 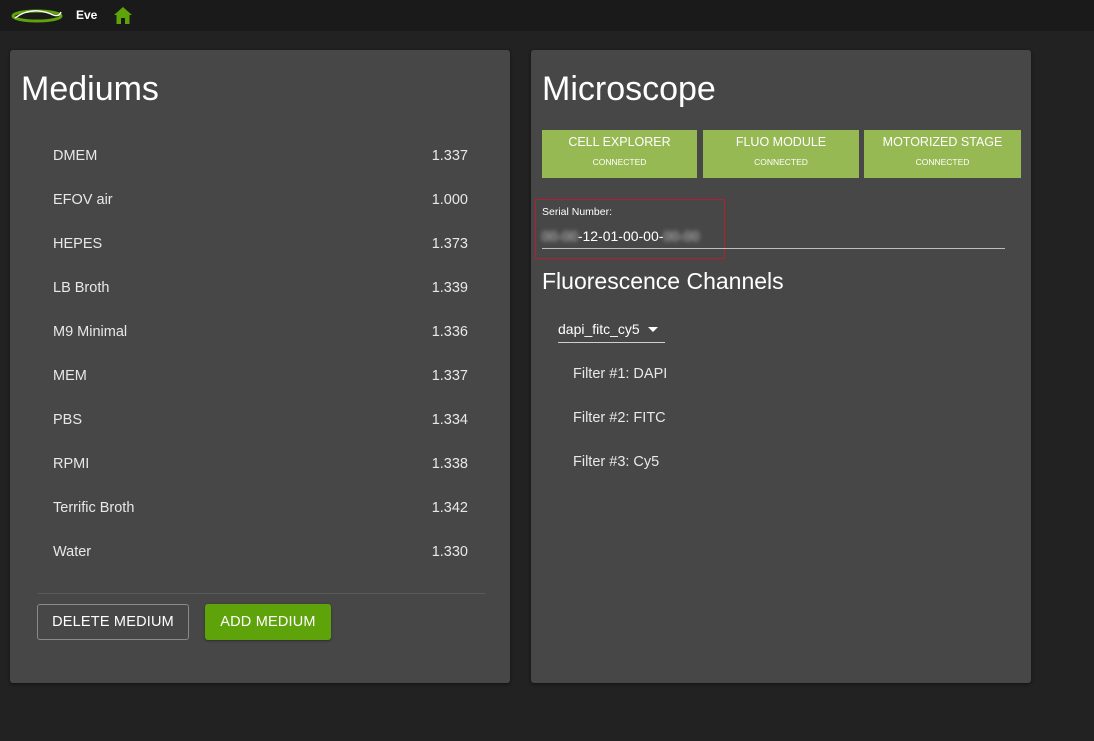 I want to click on module-label: CELL EXPLORER, so click(x=619, y=142).